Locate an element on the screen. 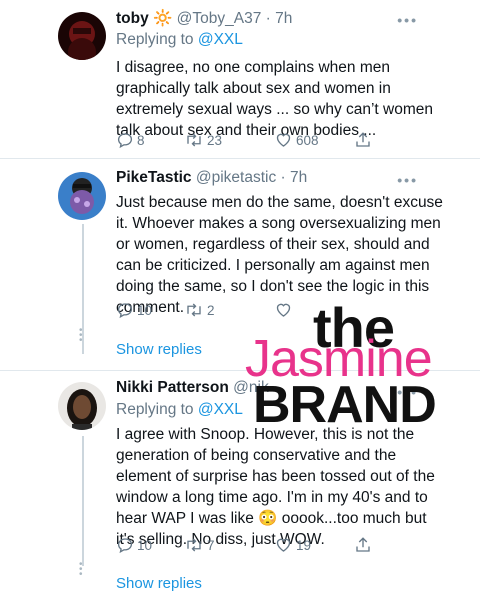 This screenshot has height=600, width=480. like-button: 19 is located at coordinates (292, 545).